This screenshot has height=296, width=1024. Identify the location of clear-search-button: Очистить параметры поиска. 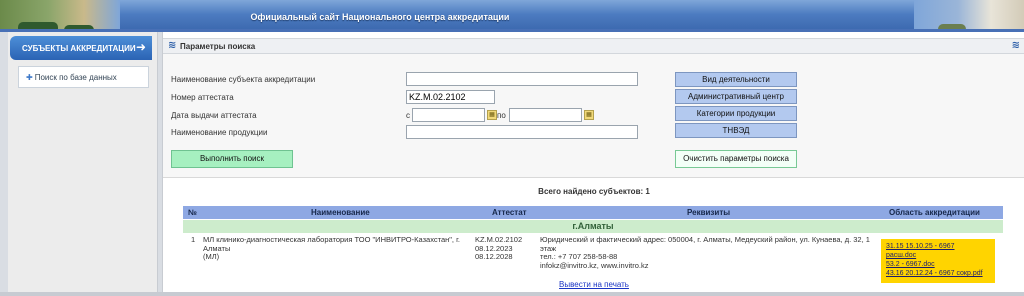
(736, 159).